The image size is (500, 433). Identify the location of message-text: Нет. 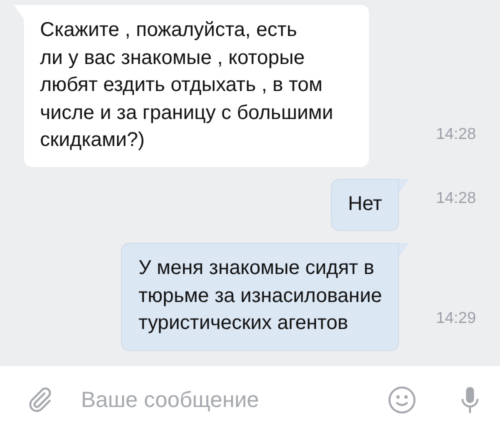
(364, 204).